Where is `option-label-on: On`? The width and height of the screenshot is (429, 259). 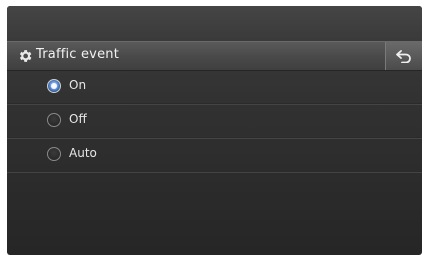
option-label-on: On is located at coordinates (78, 85).